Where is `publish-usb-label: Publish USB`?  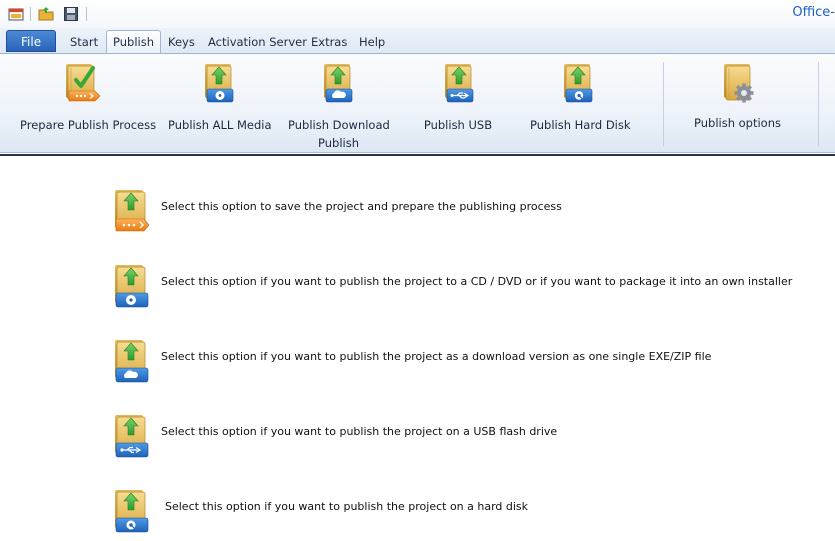
publish-usb-label: Publish USB is located at coordinates (458, 125).